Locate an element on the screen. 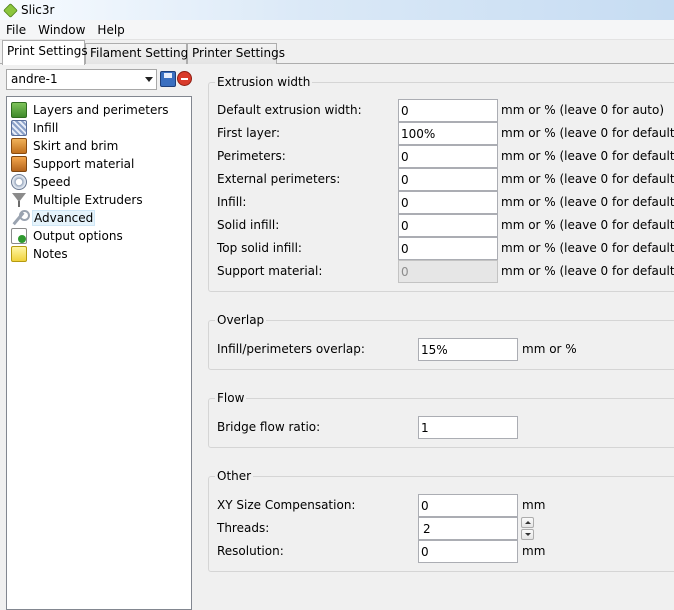  group-flow: Flow Bridge flow ratio: is located at coordinates (441, 419).